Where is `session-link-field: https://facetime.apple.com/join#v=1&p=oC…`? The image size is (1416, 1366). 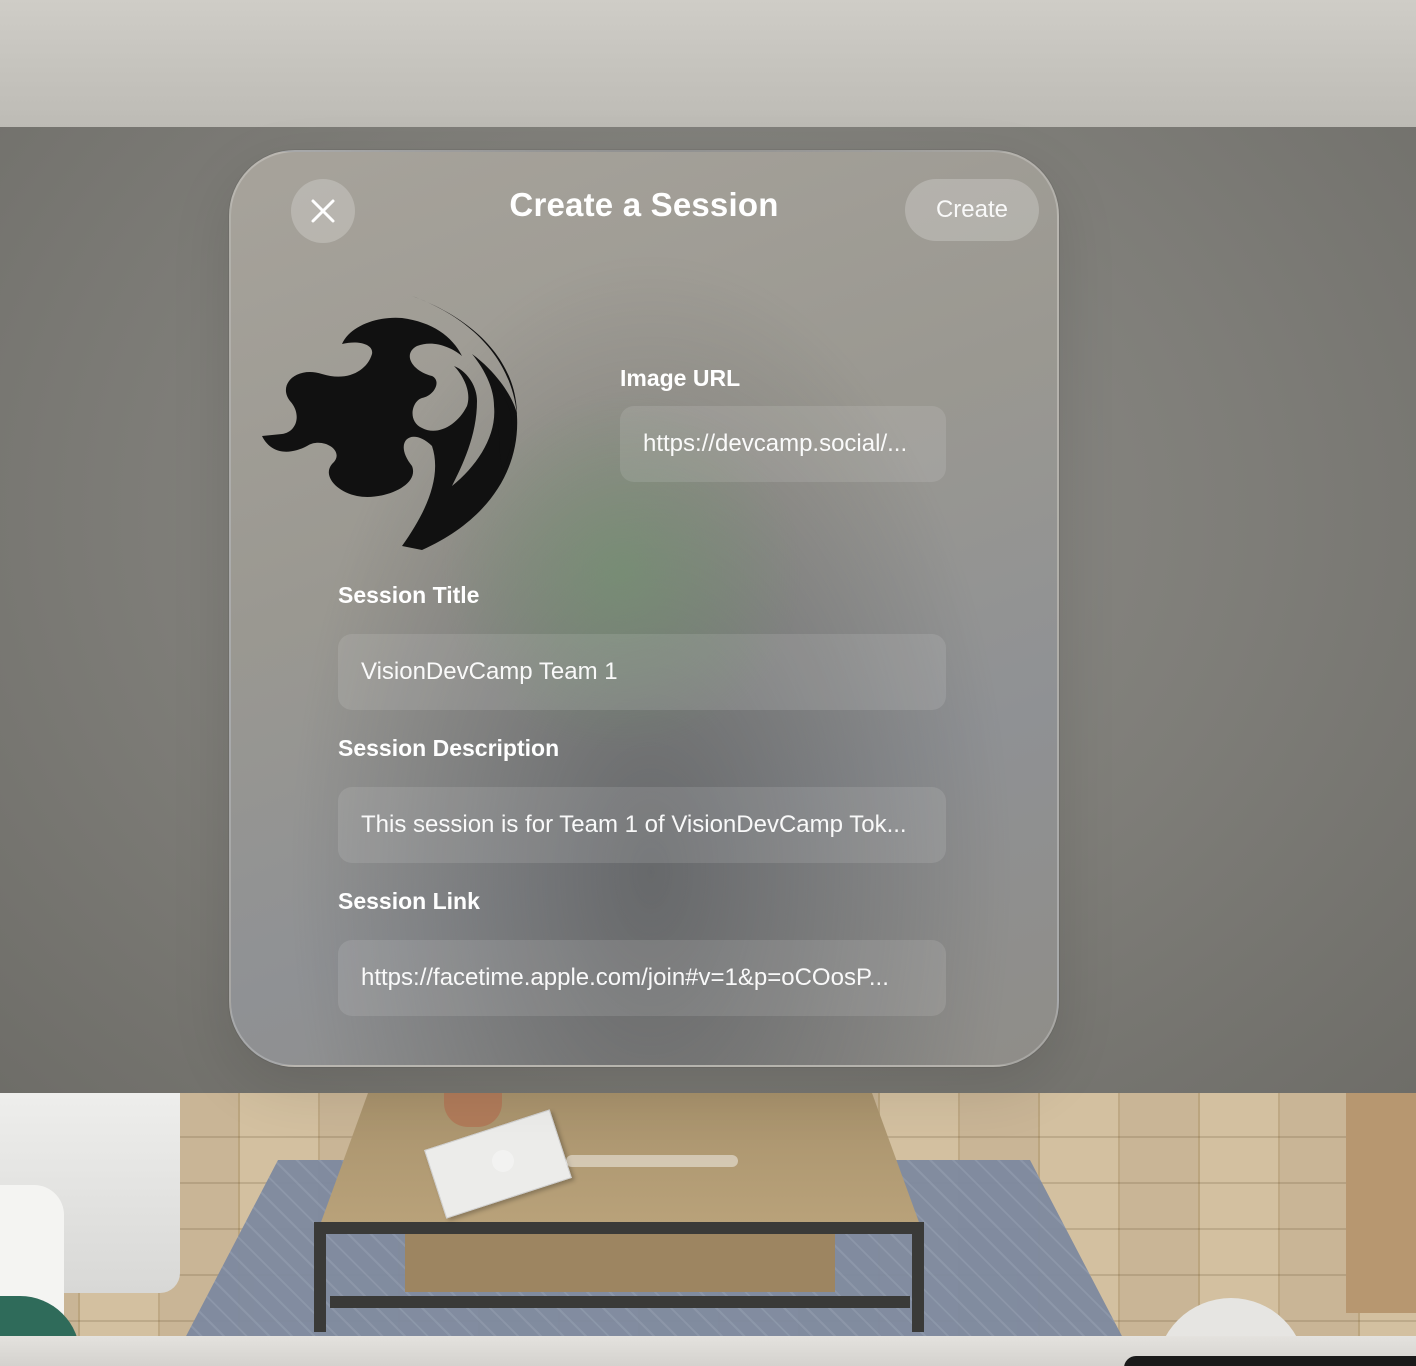
session-link-field: https://facetime.apple.com/join#v=1&p=oC… is located at coordinates (642, 978).